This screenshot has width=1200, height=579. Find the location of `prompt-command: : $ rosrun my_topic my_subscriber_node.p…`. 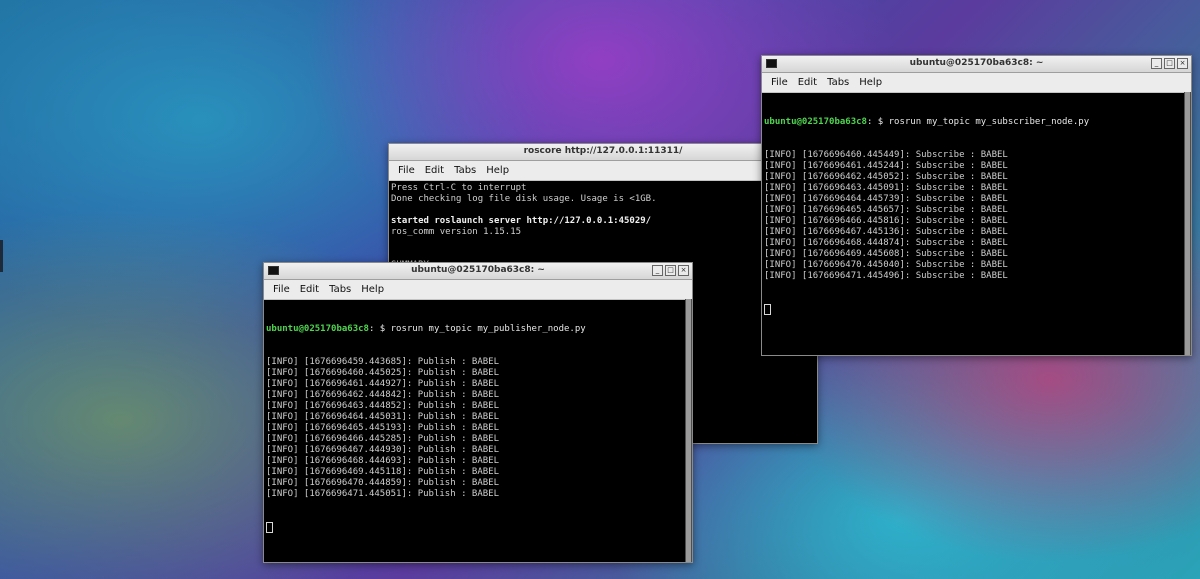

prompt-command: : $ rosrun my_topic my_subscriber_node.p… is located at coordinates (978, 122).